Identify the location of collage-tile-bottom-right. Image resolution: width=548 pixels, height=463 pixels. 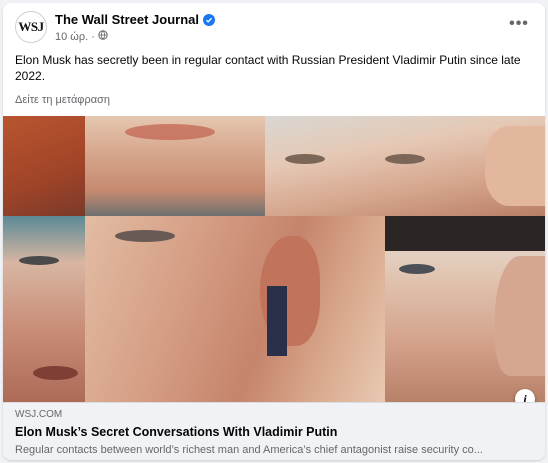
(465, 309).